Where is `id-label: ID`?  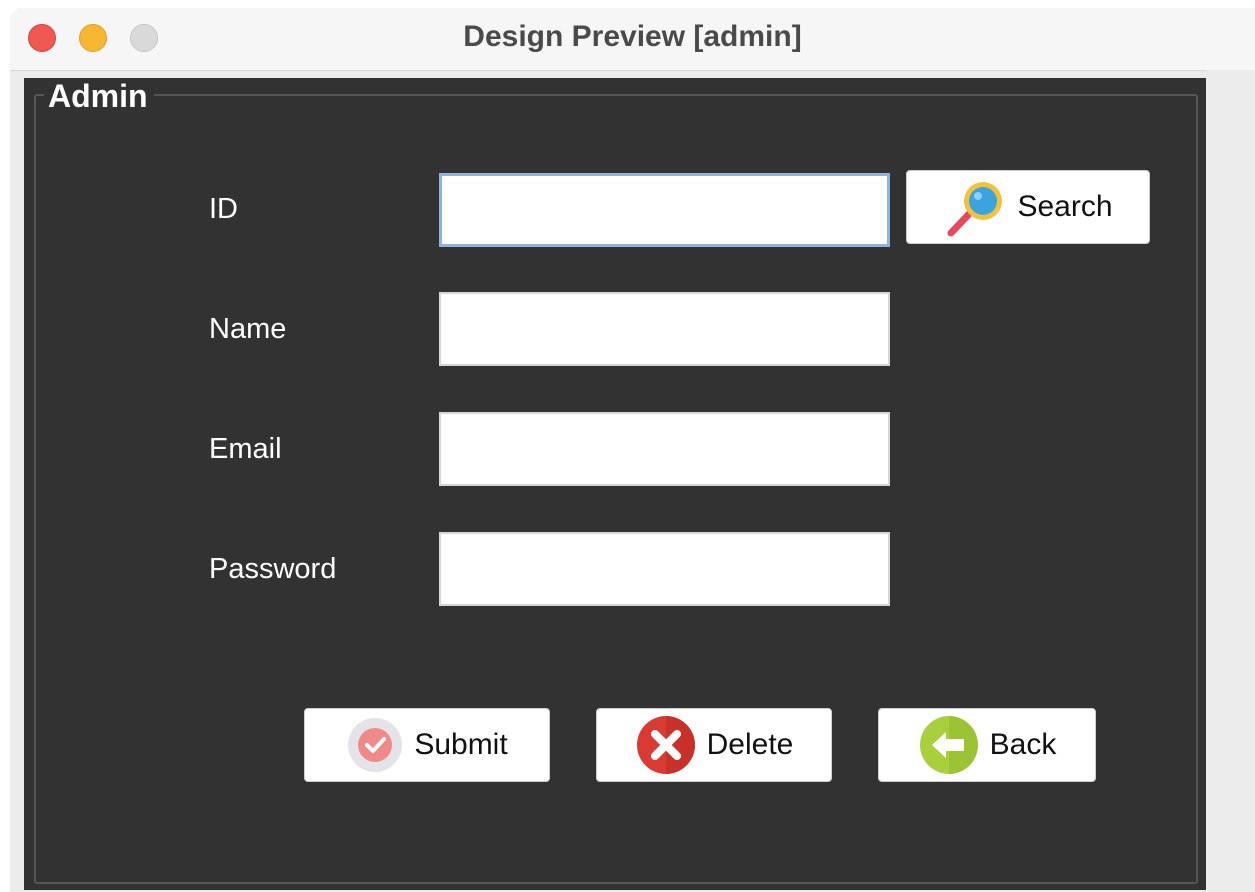 id-label: ID is located at coordinates (223, 209).